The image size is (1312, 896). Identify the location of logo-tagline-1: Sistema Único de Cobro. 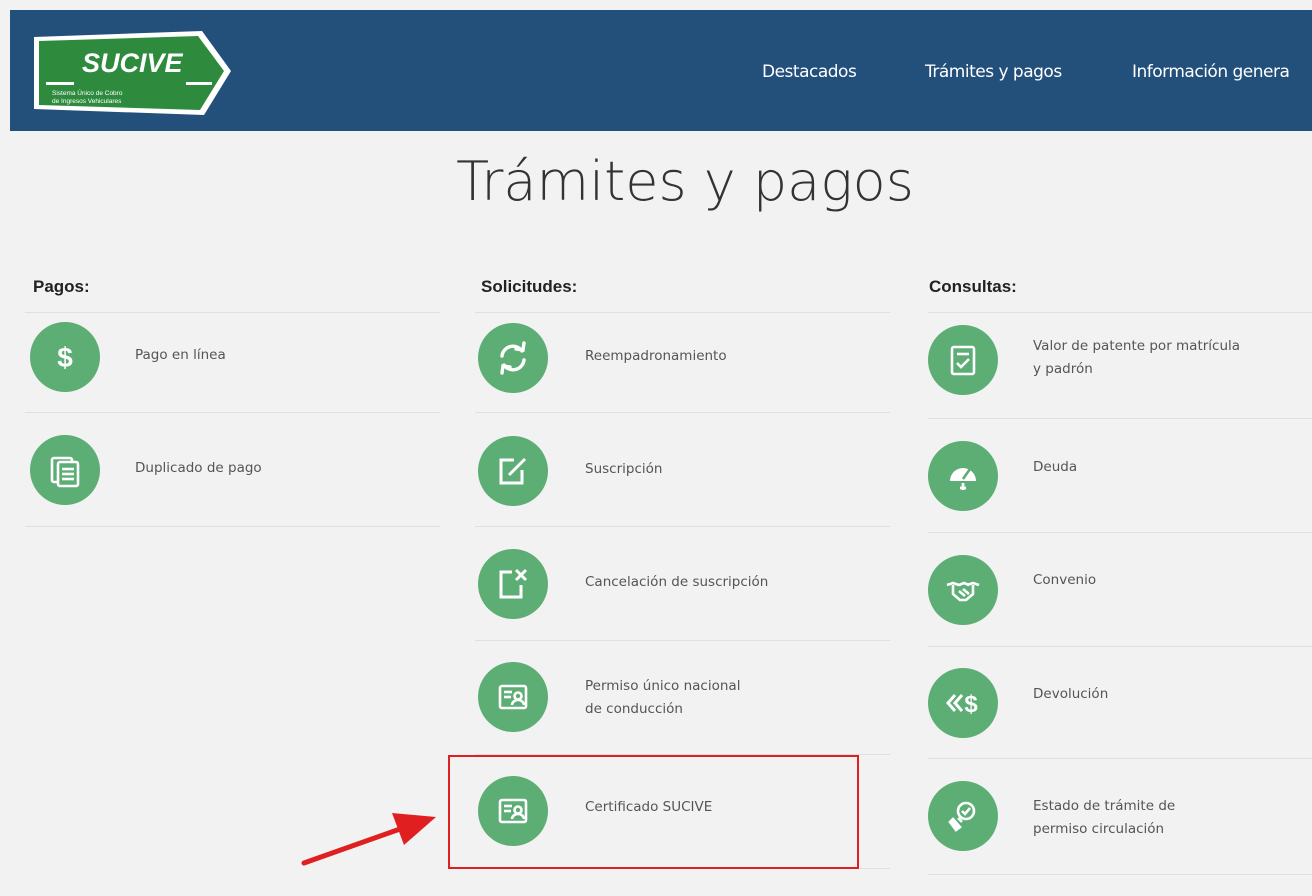
(87, 92).